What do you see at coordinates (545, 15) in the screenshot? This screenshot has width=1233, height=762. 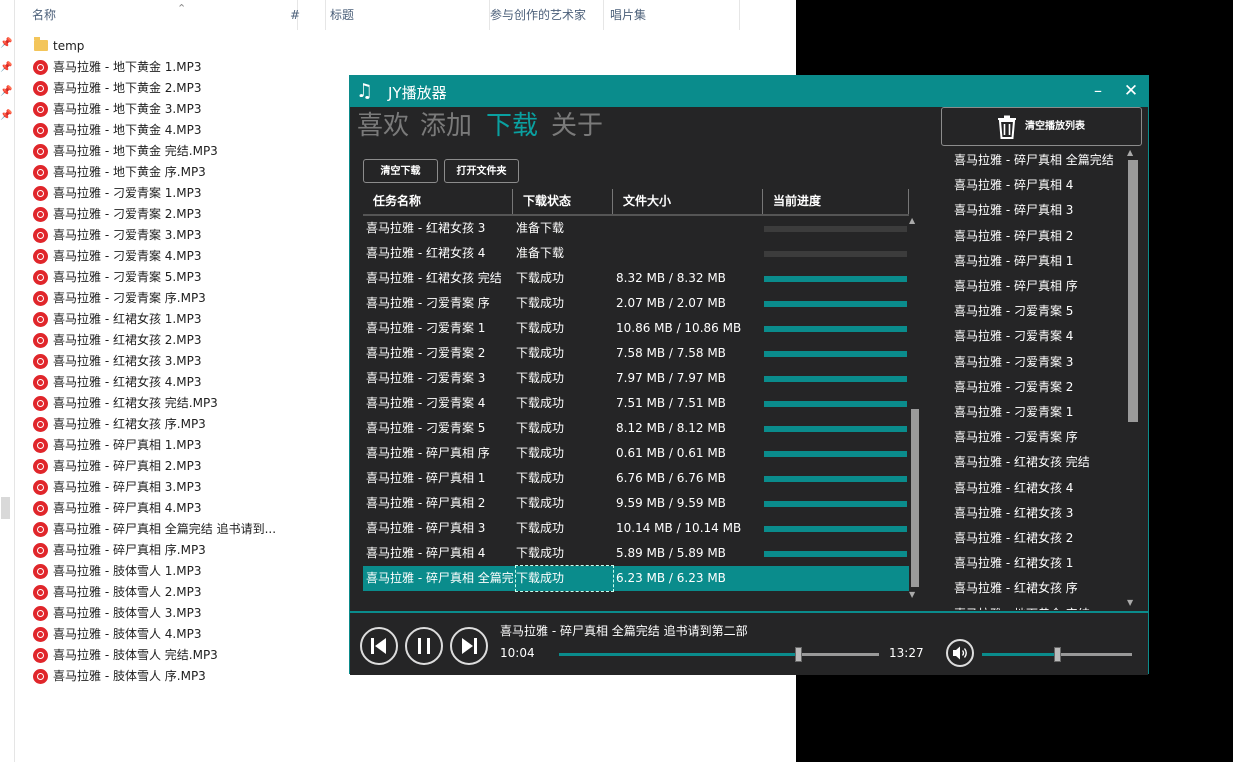 I see `column-artist: 参与创作的艺术家` at bounding box center [545, 15].